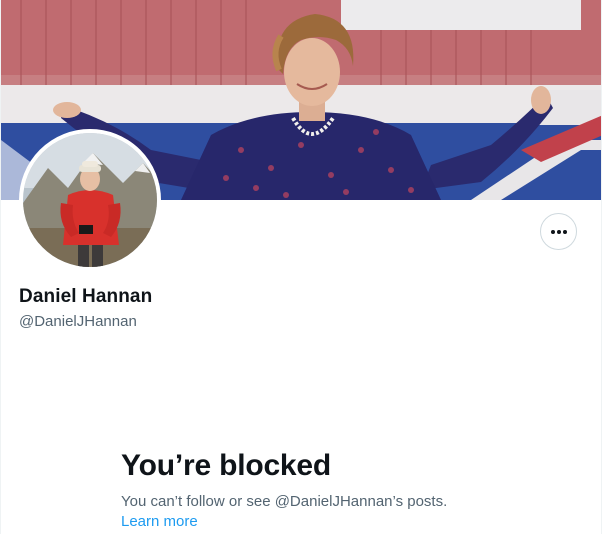 This screenshot has height=534, width=602. Describe the element at coordinates (86, 296) in the screenshot. I see `profile-display-name: Daniel Hannan` at that location.